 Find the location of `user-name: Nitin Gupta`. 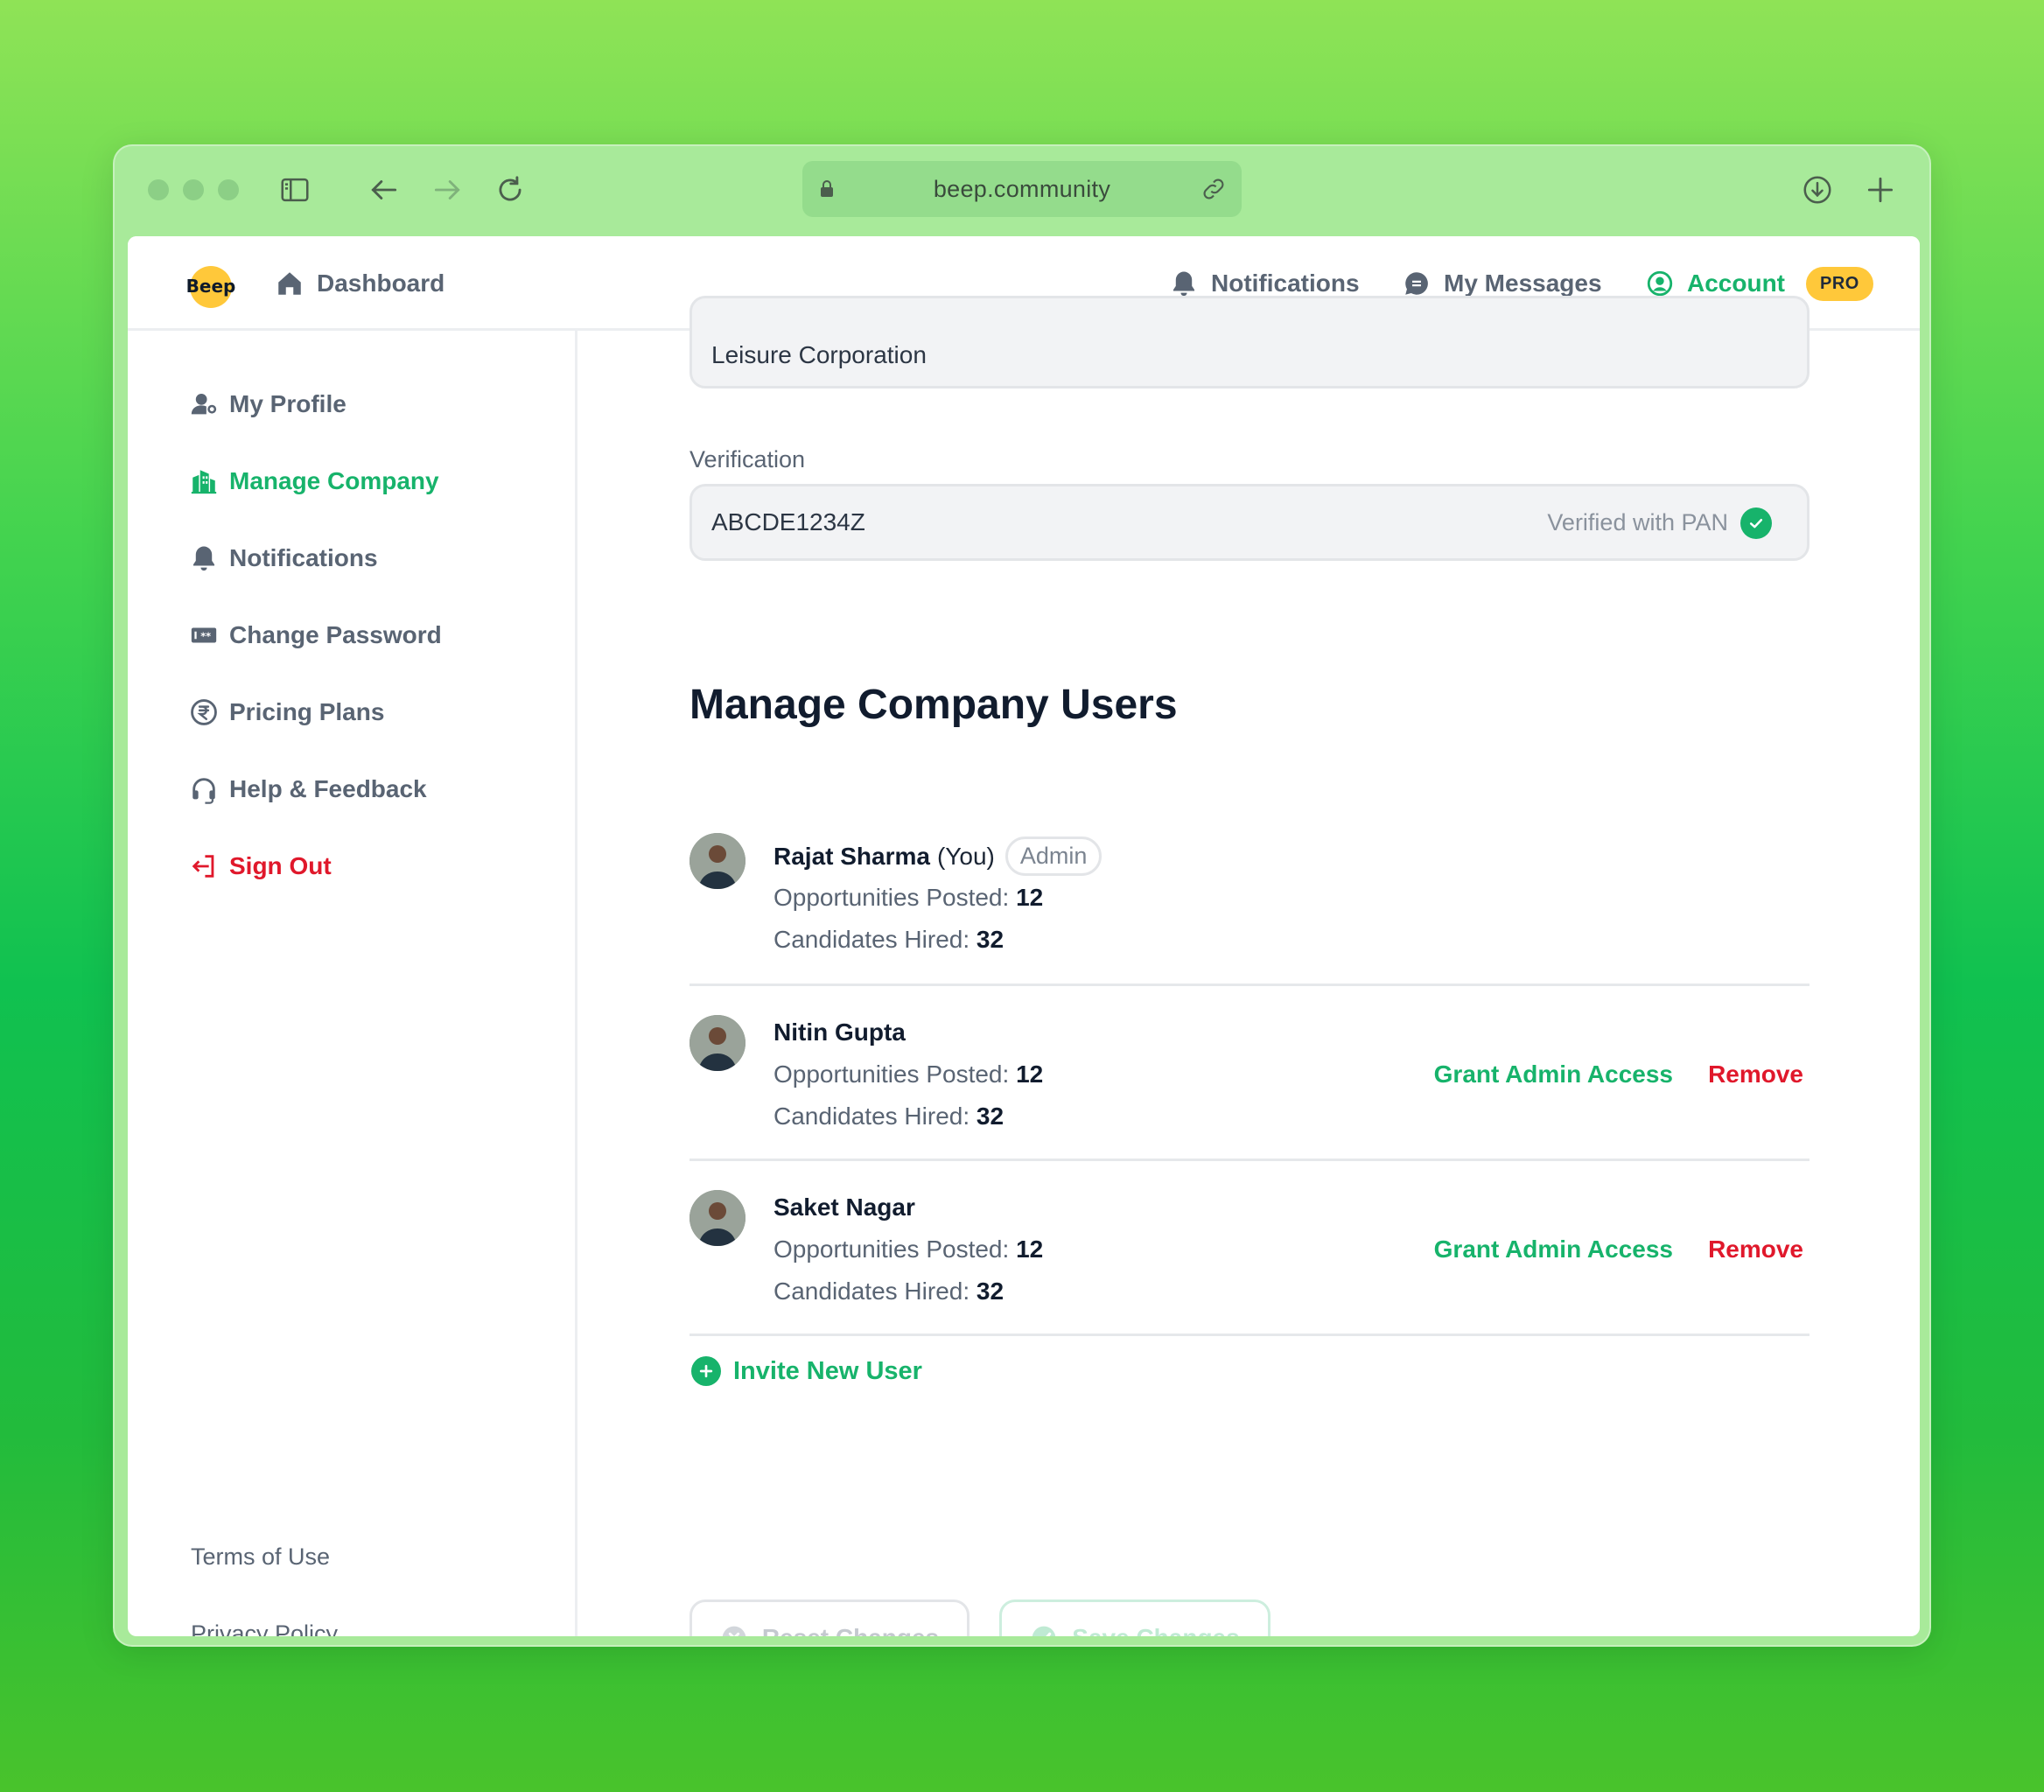

user-name: Nitin Gupta is located at coordinates (840, 1032).